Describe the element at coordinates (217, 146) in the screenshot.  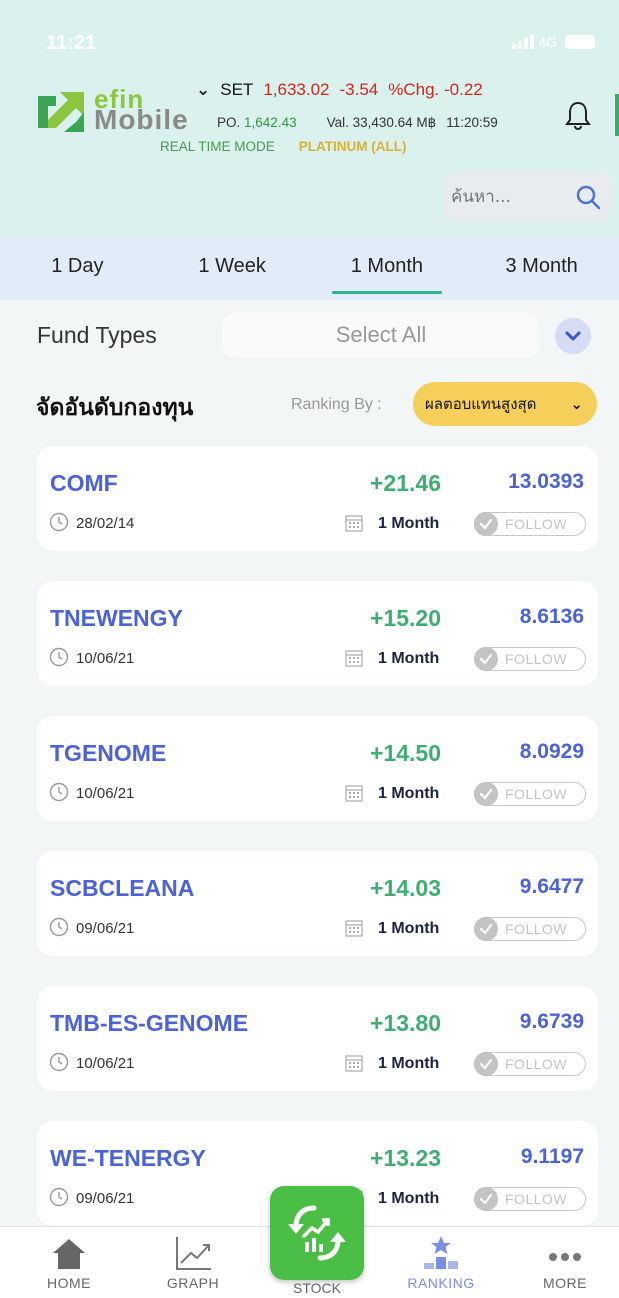
I see `realtime-mode-label: REAL TIME MODE` at that location.